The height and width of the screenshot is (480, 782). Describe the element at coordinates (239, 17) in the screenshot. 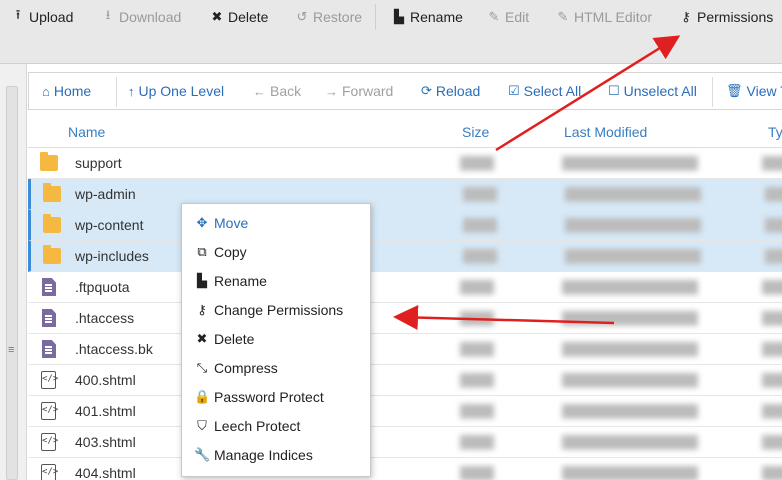

I see `delete-button: ✖ Delete` at that location.